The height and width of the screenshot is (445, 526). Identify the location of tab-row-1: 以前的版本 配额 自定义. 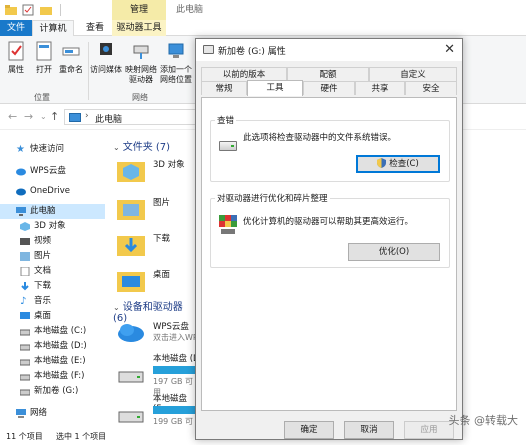
(329, 74).